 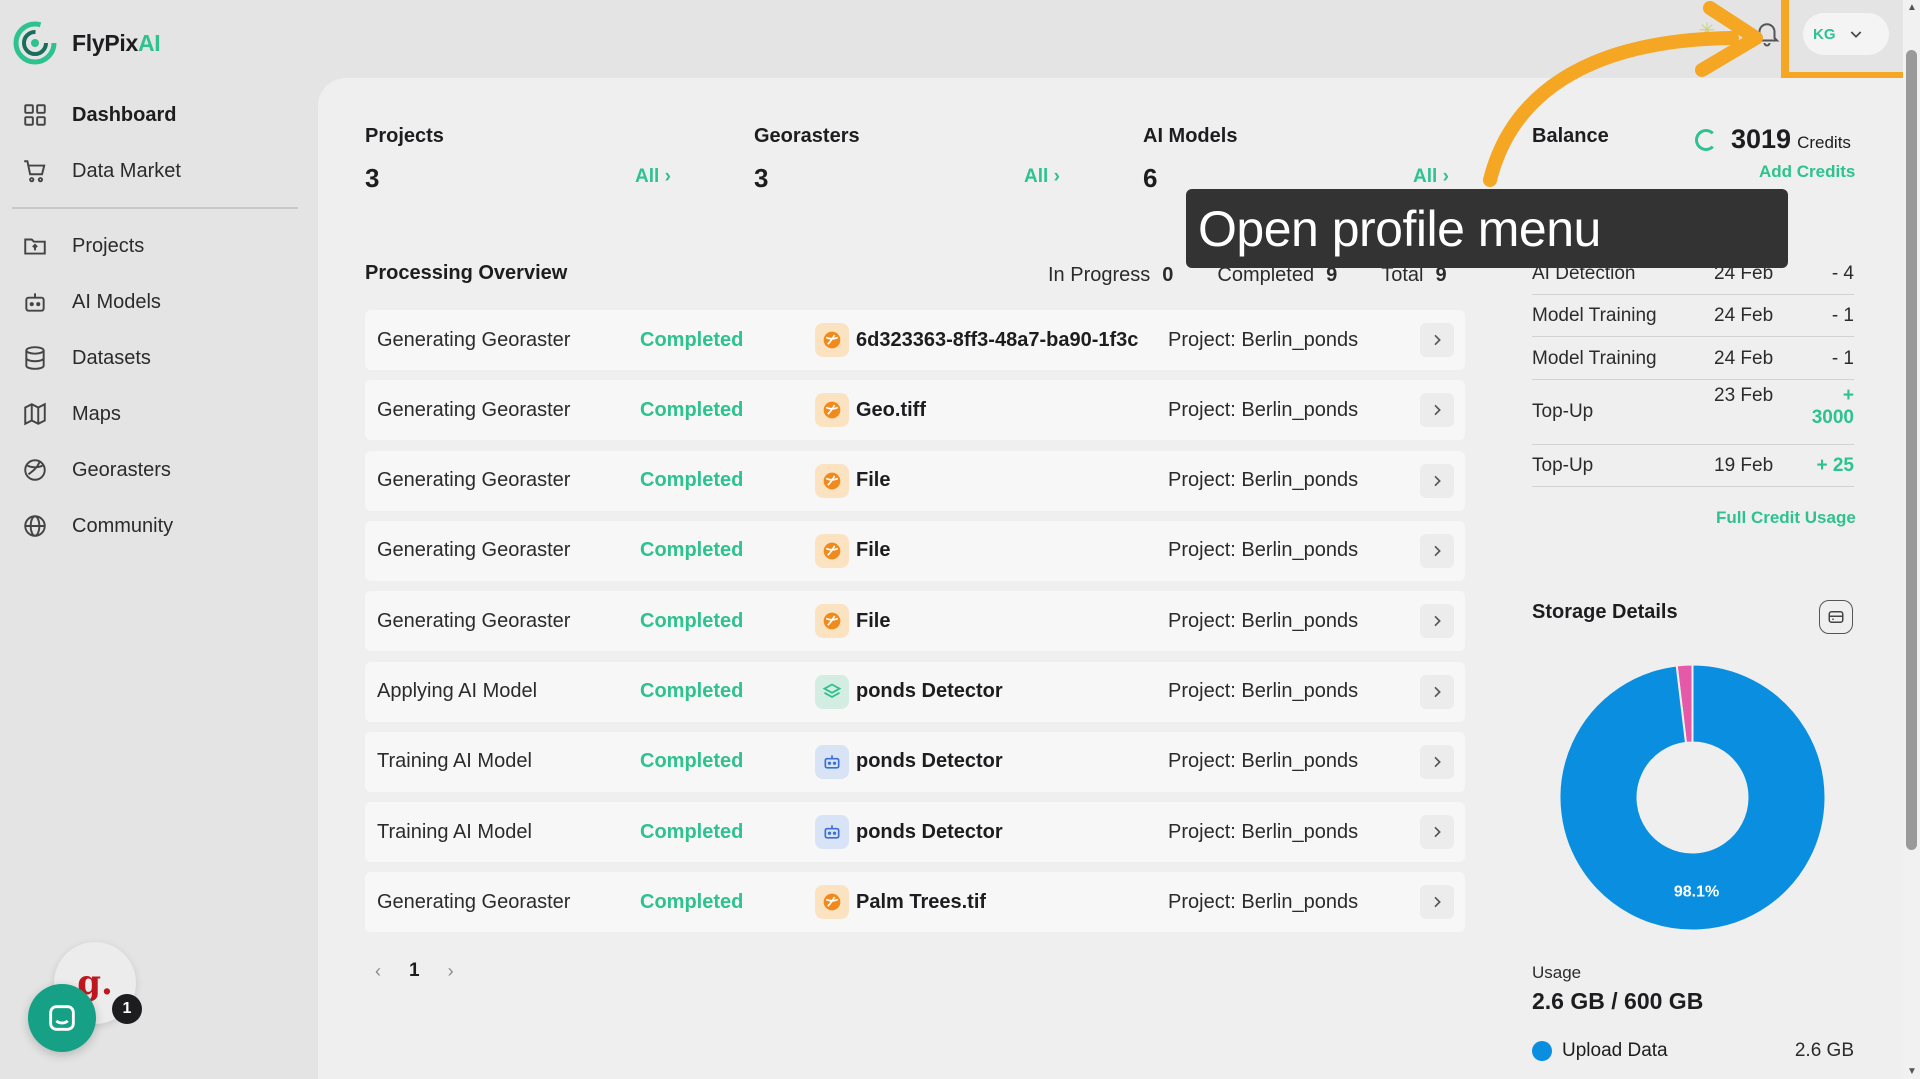 I want to click on sidebar-item-label: Georasters, so click(x=121, y=469).